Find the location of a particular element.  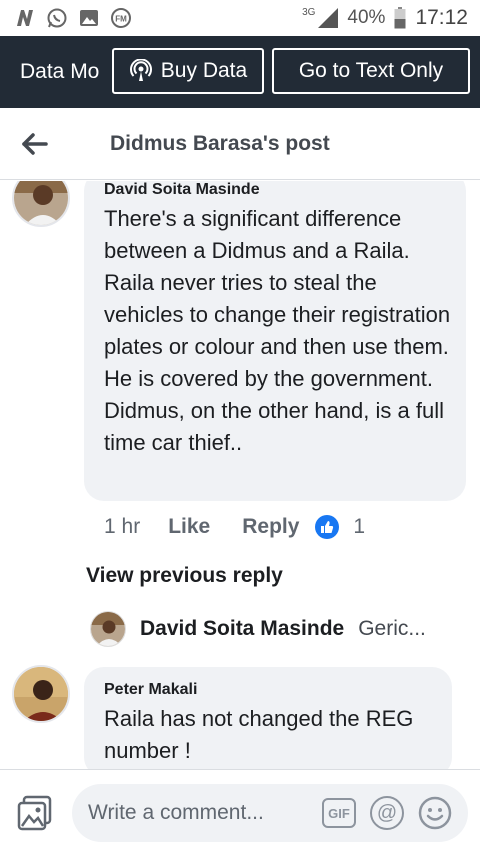

system-indicators: 3G 40% 17:12 is located at coordinates (385, 18).